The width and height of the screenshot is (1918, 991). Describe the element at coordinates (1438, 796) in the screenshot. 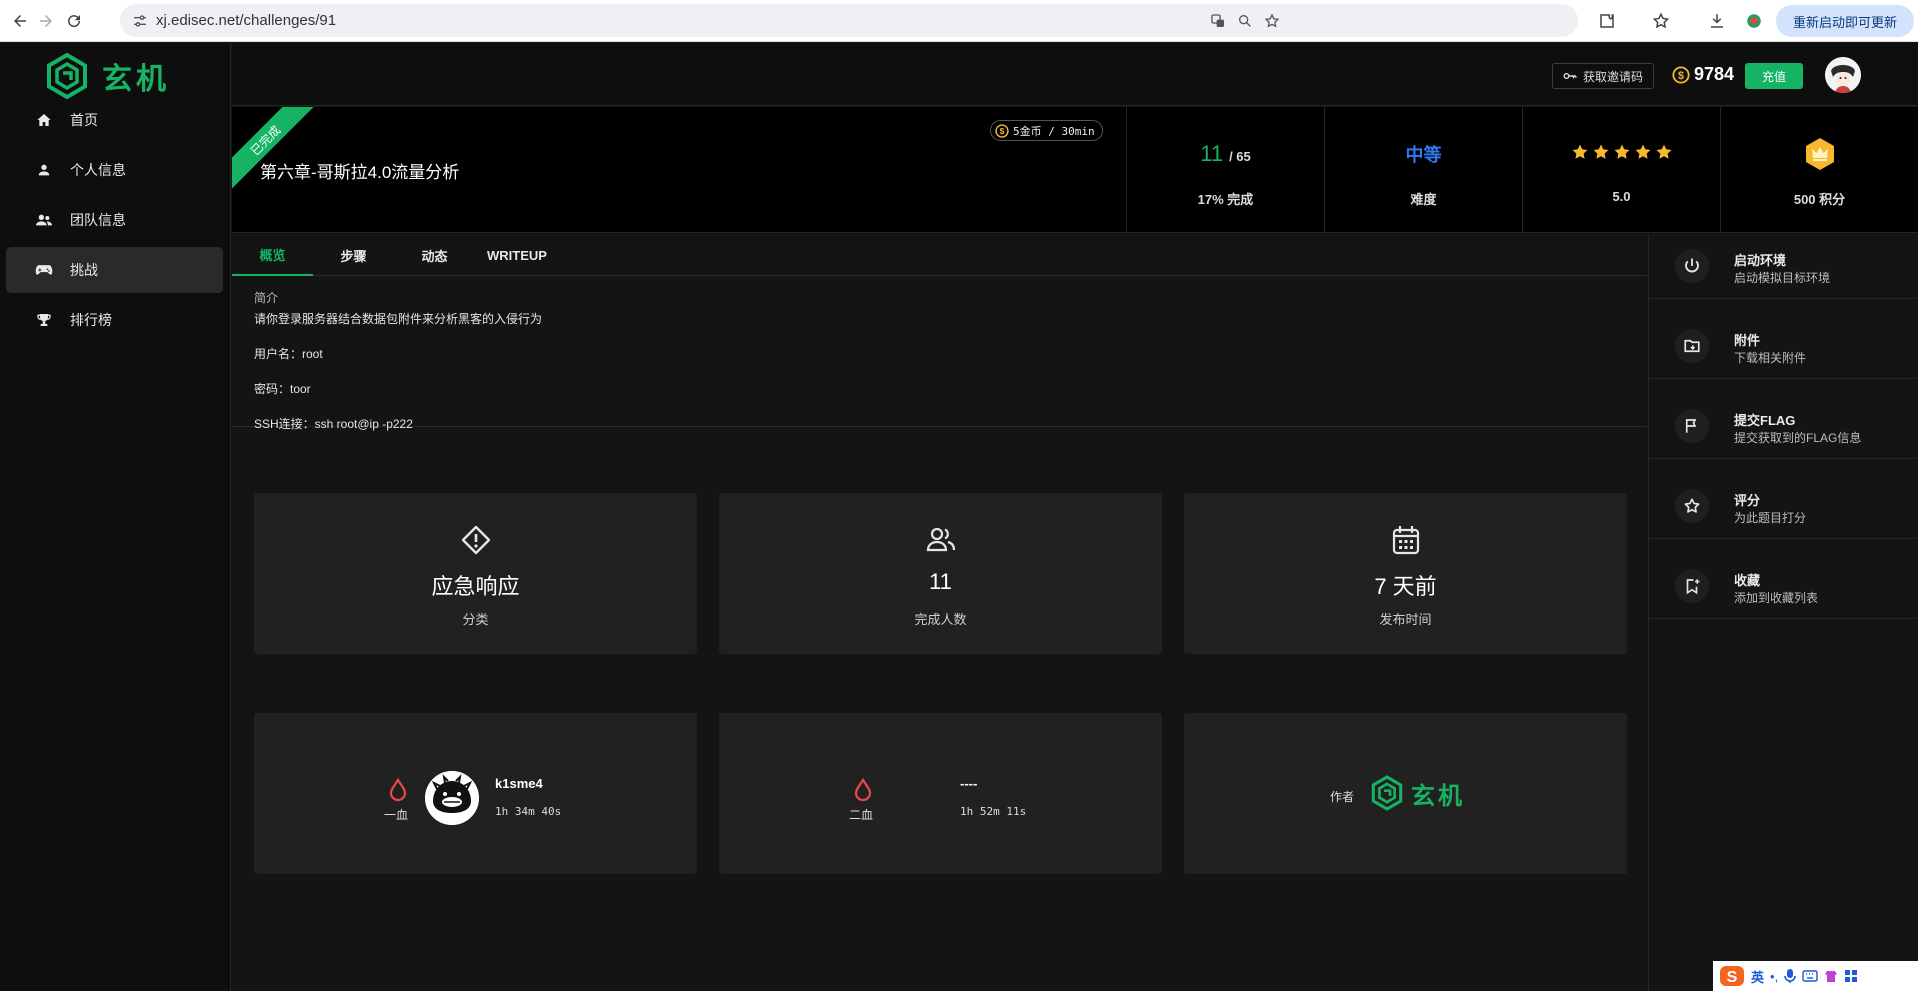

I see `author-name: 玄机` at that location.